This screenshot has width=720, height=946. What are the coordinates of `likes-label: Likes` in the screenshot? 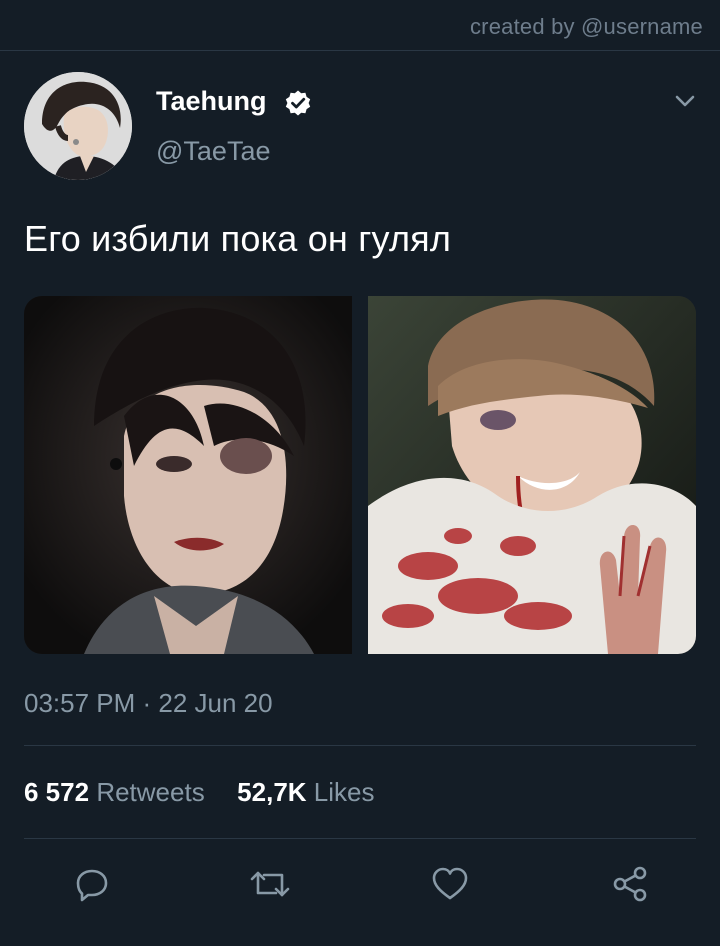 It's located at (344, 792).